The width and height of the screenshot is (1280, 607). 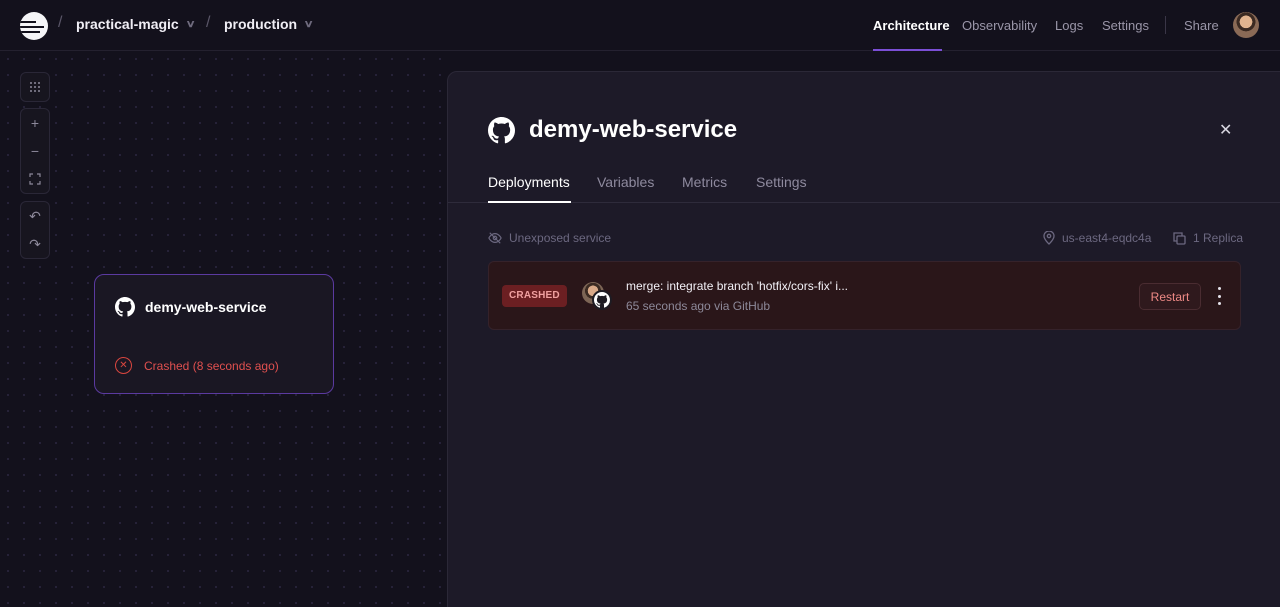 What do you see at coordinates (1069, 25) in the screenshot?
I see `nav-logs: Logs` at bounding box center [1069, 25].